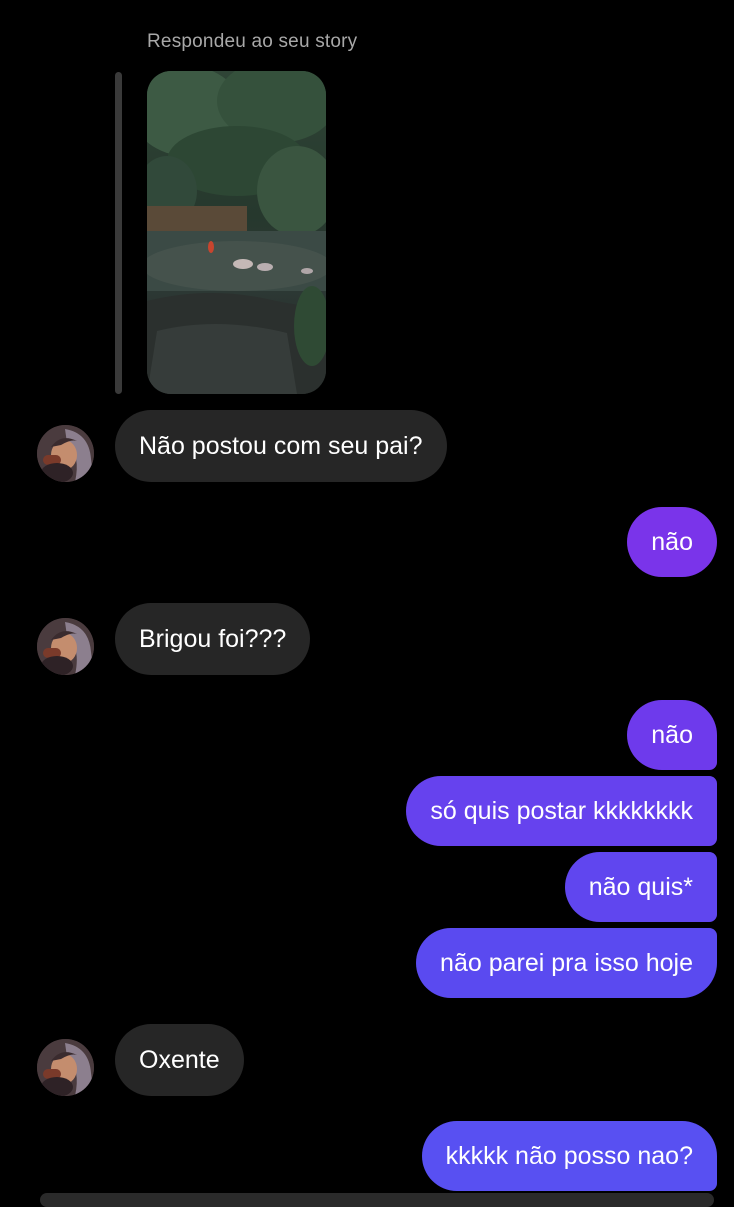 This screenshot has height=1207, width=734. What do you see at coordinates (569, 1156) in the screenshot?
I see `outgoing-message: kkkkk não posso nao?` at bounding box center [569, 1156].